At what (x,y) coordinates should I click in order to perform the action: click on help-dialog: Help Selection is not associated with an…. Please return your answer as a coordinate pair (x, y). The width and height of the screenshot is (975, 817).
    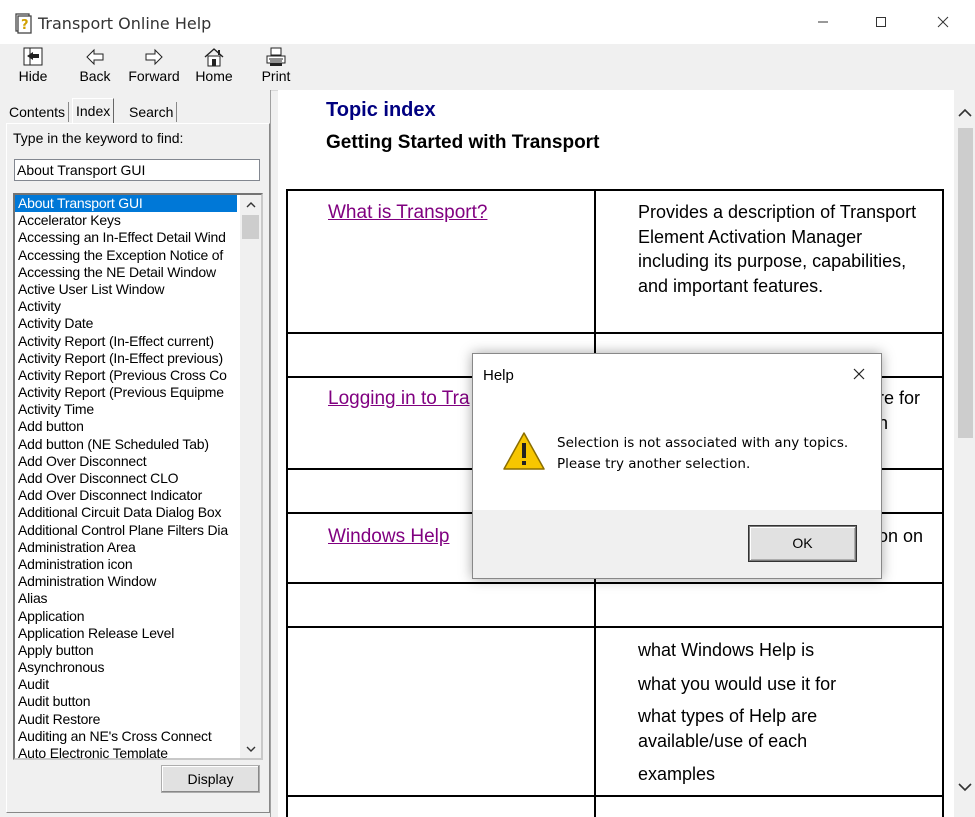
    Looking at the image, I should click on (677, 466).